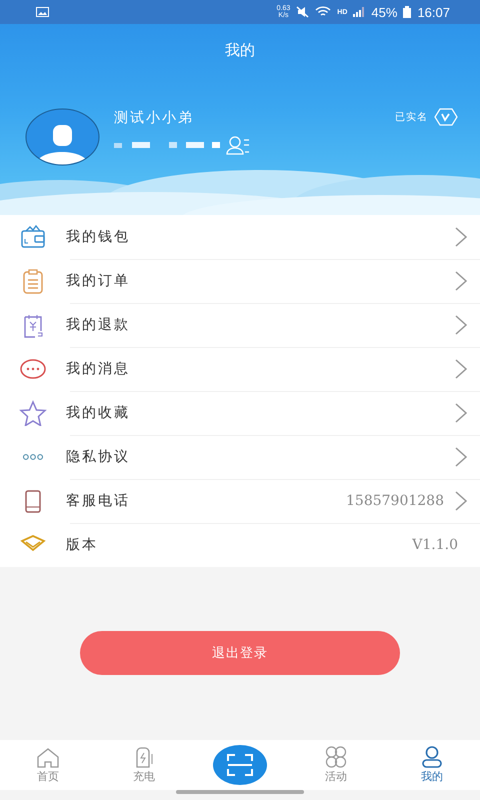  I want to click on menu-label: 我的退款, so click(98, 325).